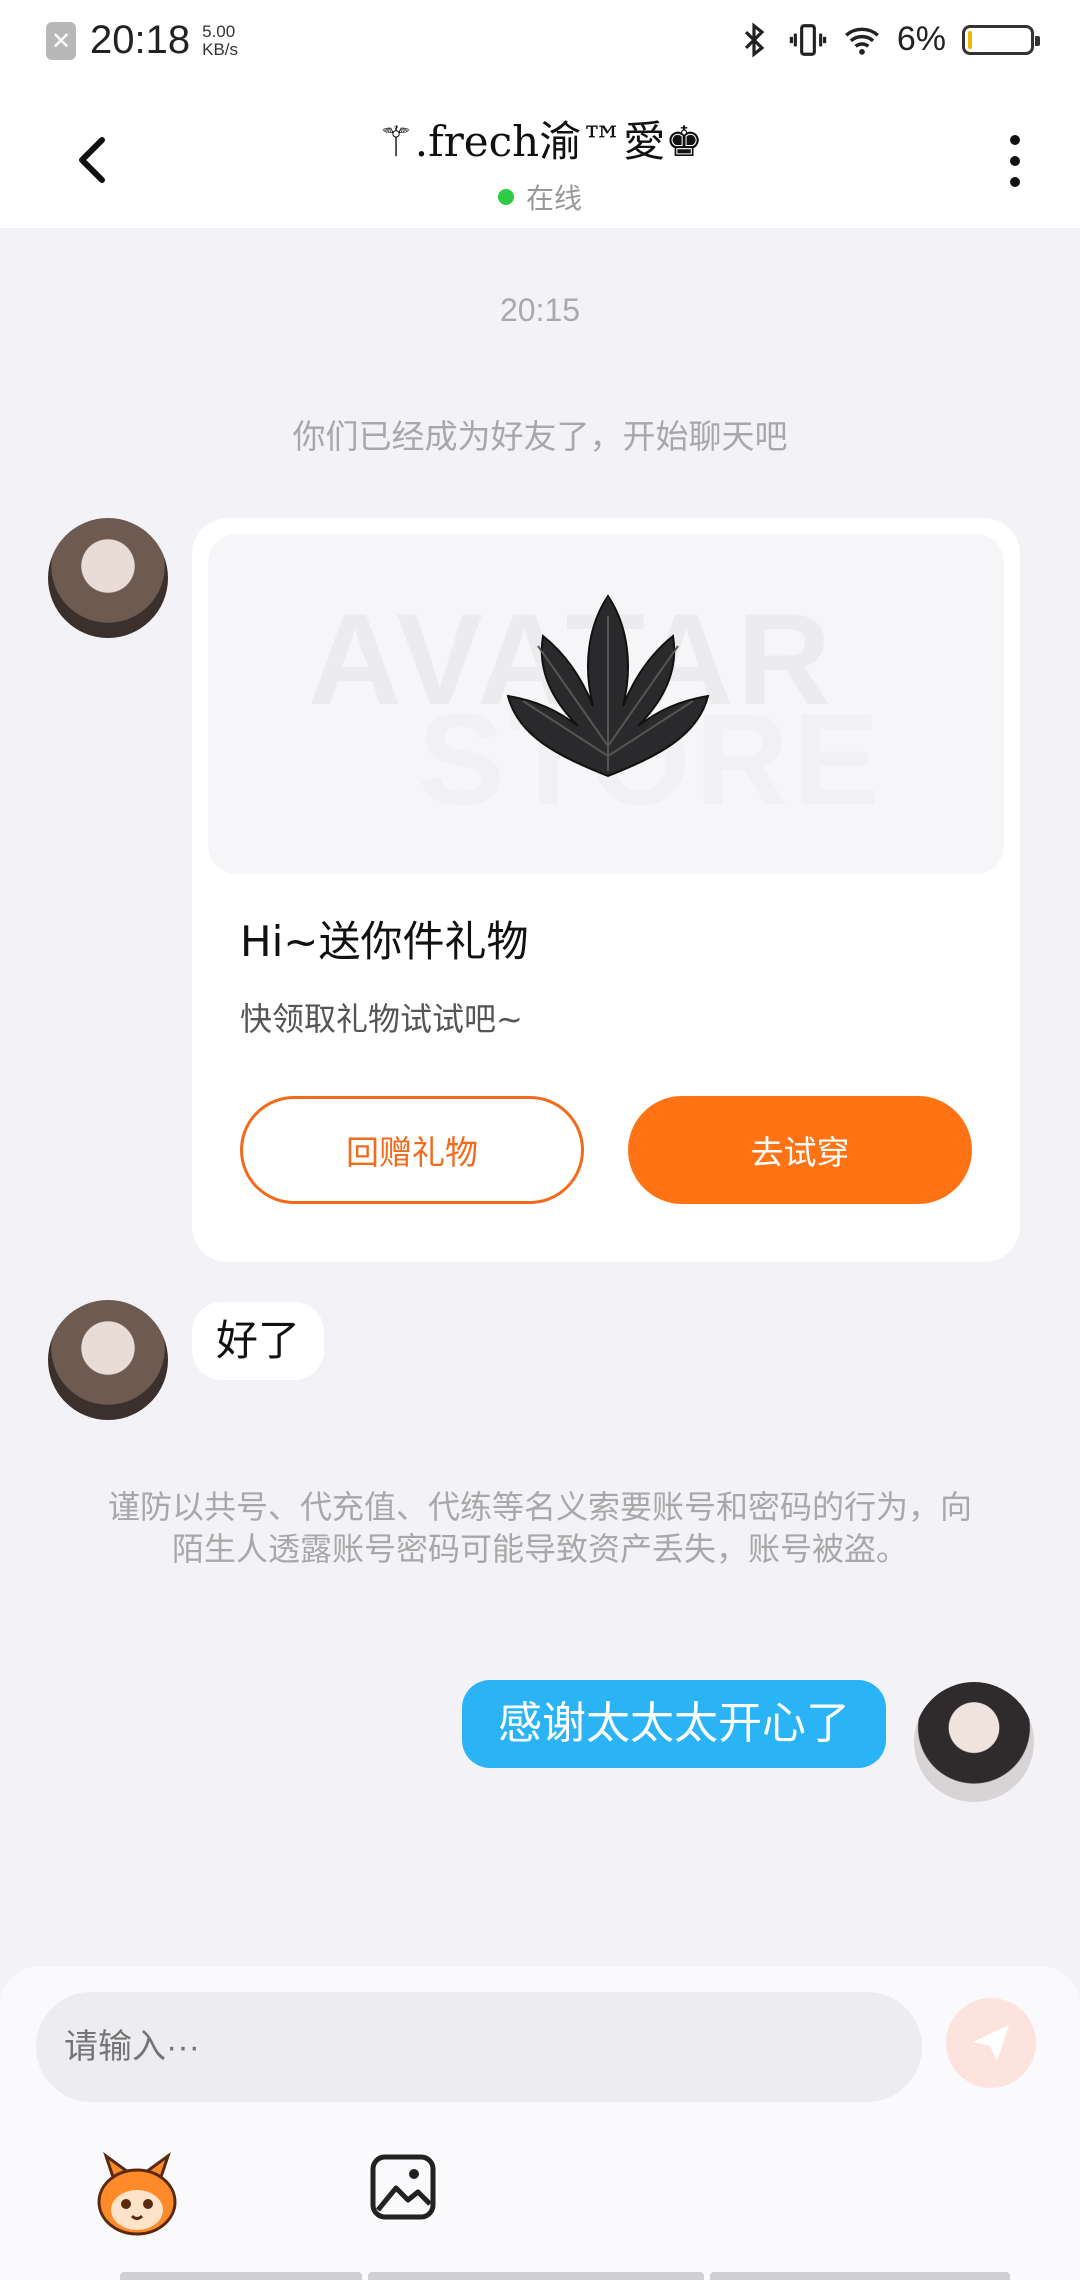  I want to click on return-gift-button: 回赠礼物, so click(412, 1150).